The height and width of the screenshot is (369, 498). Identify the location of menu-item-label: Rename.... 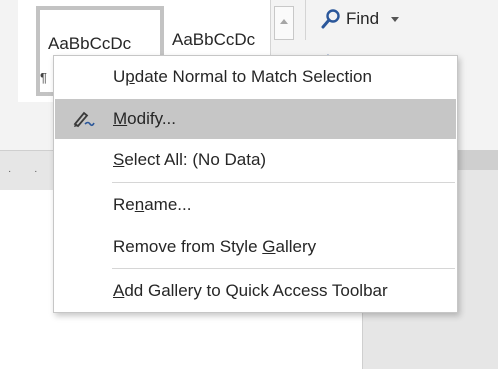
(152, 204).